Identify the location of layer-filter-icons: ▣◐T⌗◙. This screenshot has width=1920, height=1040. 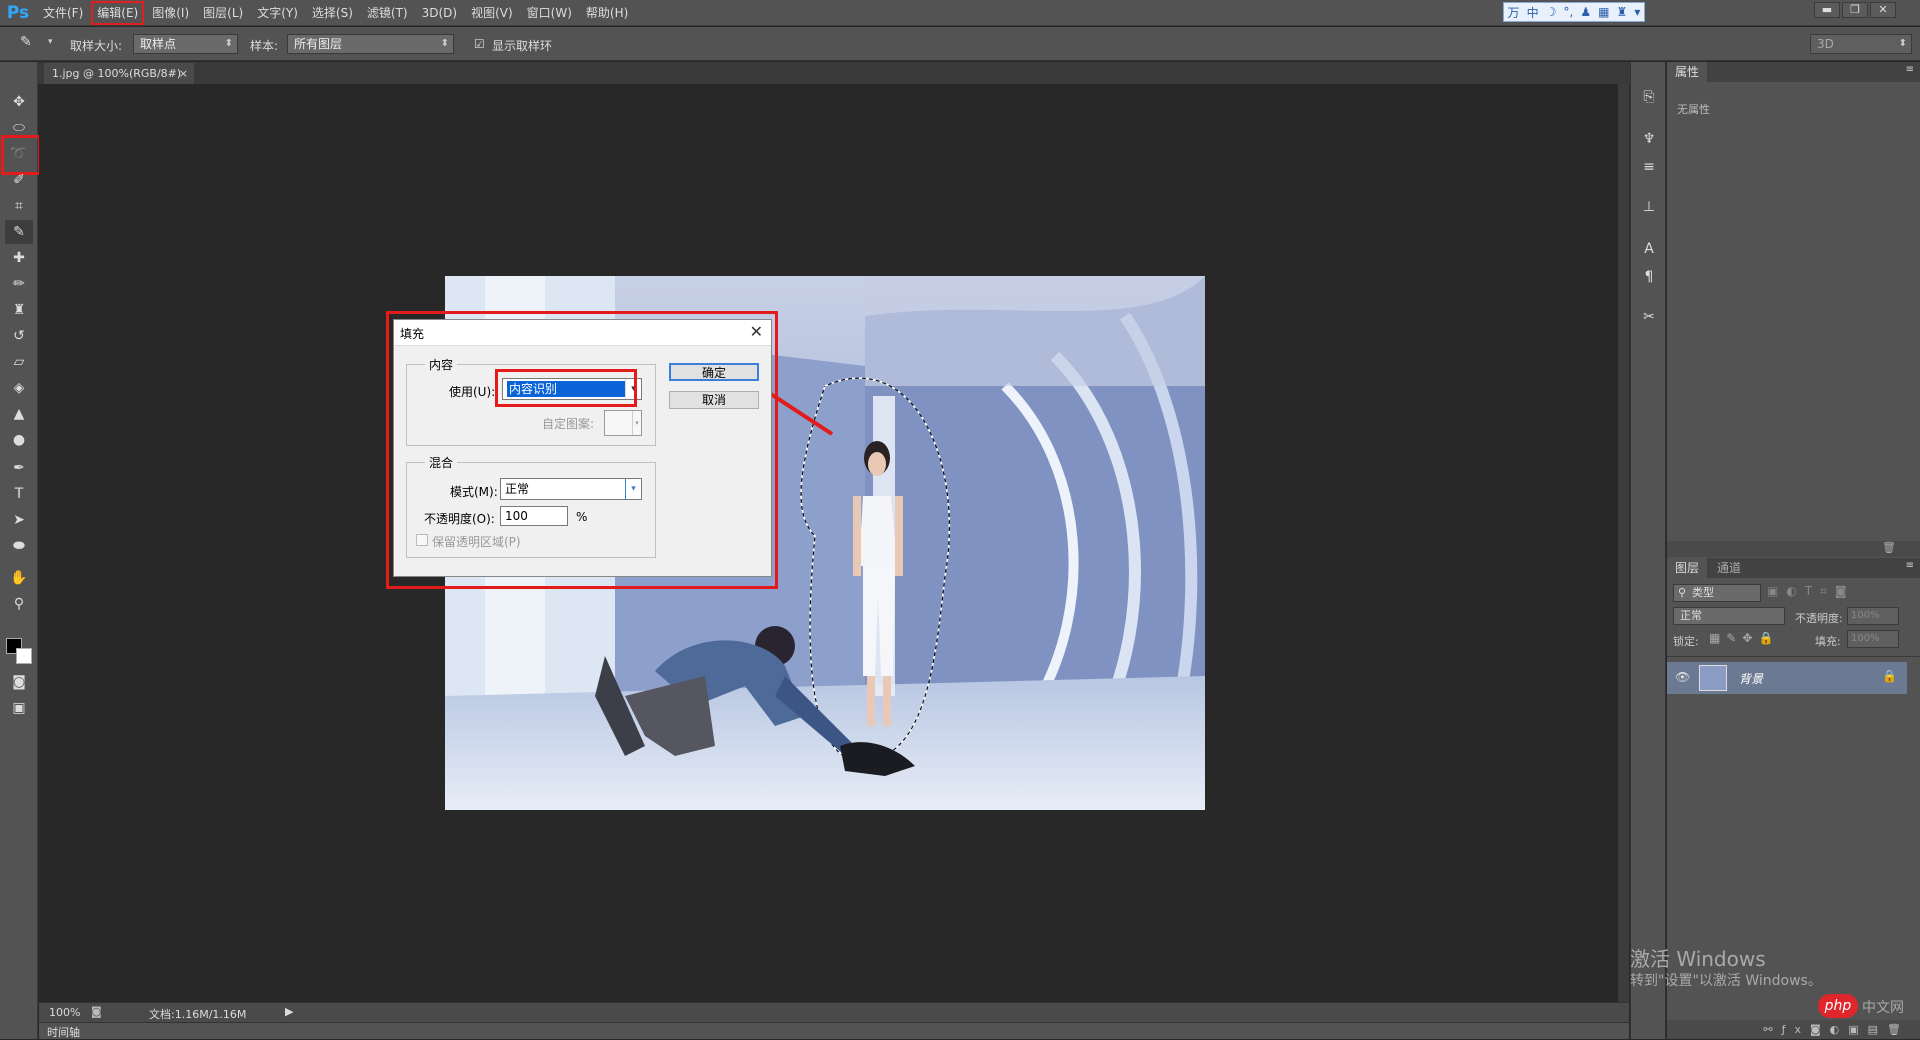
(1811, 591).